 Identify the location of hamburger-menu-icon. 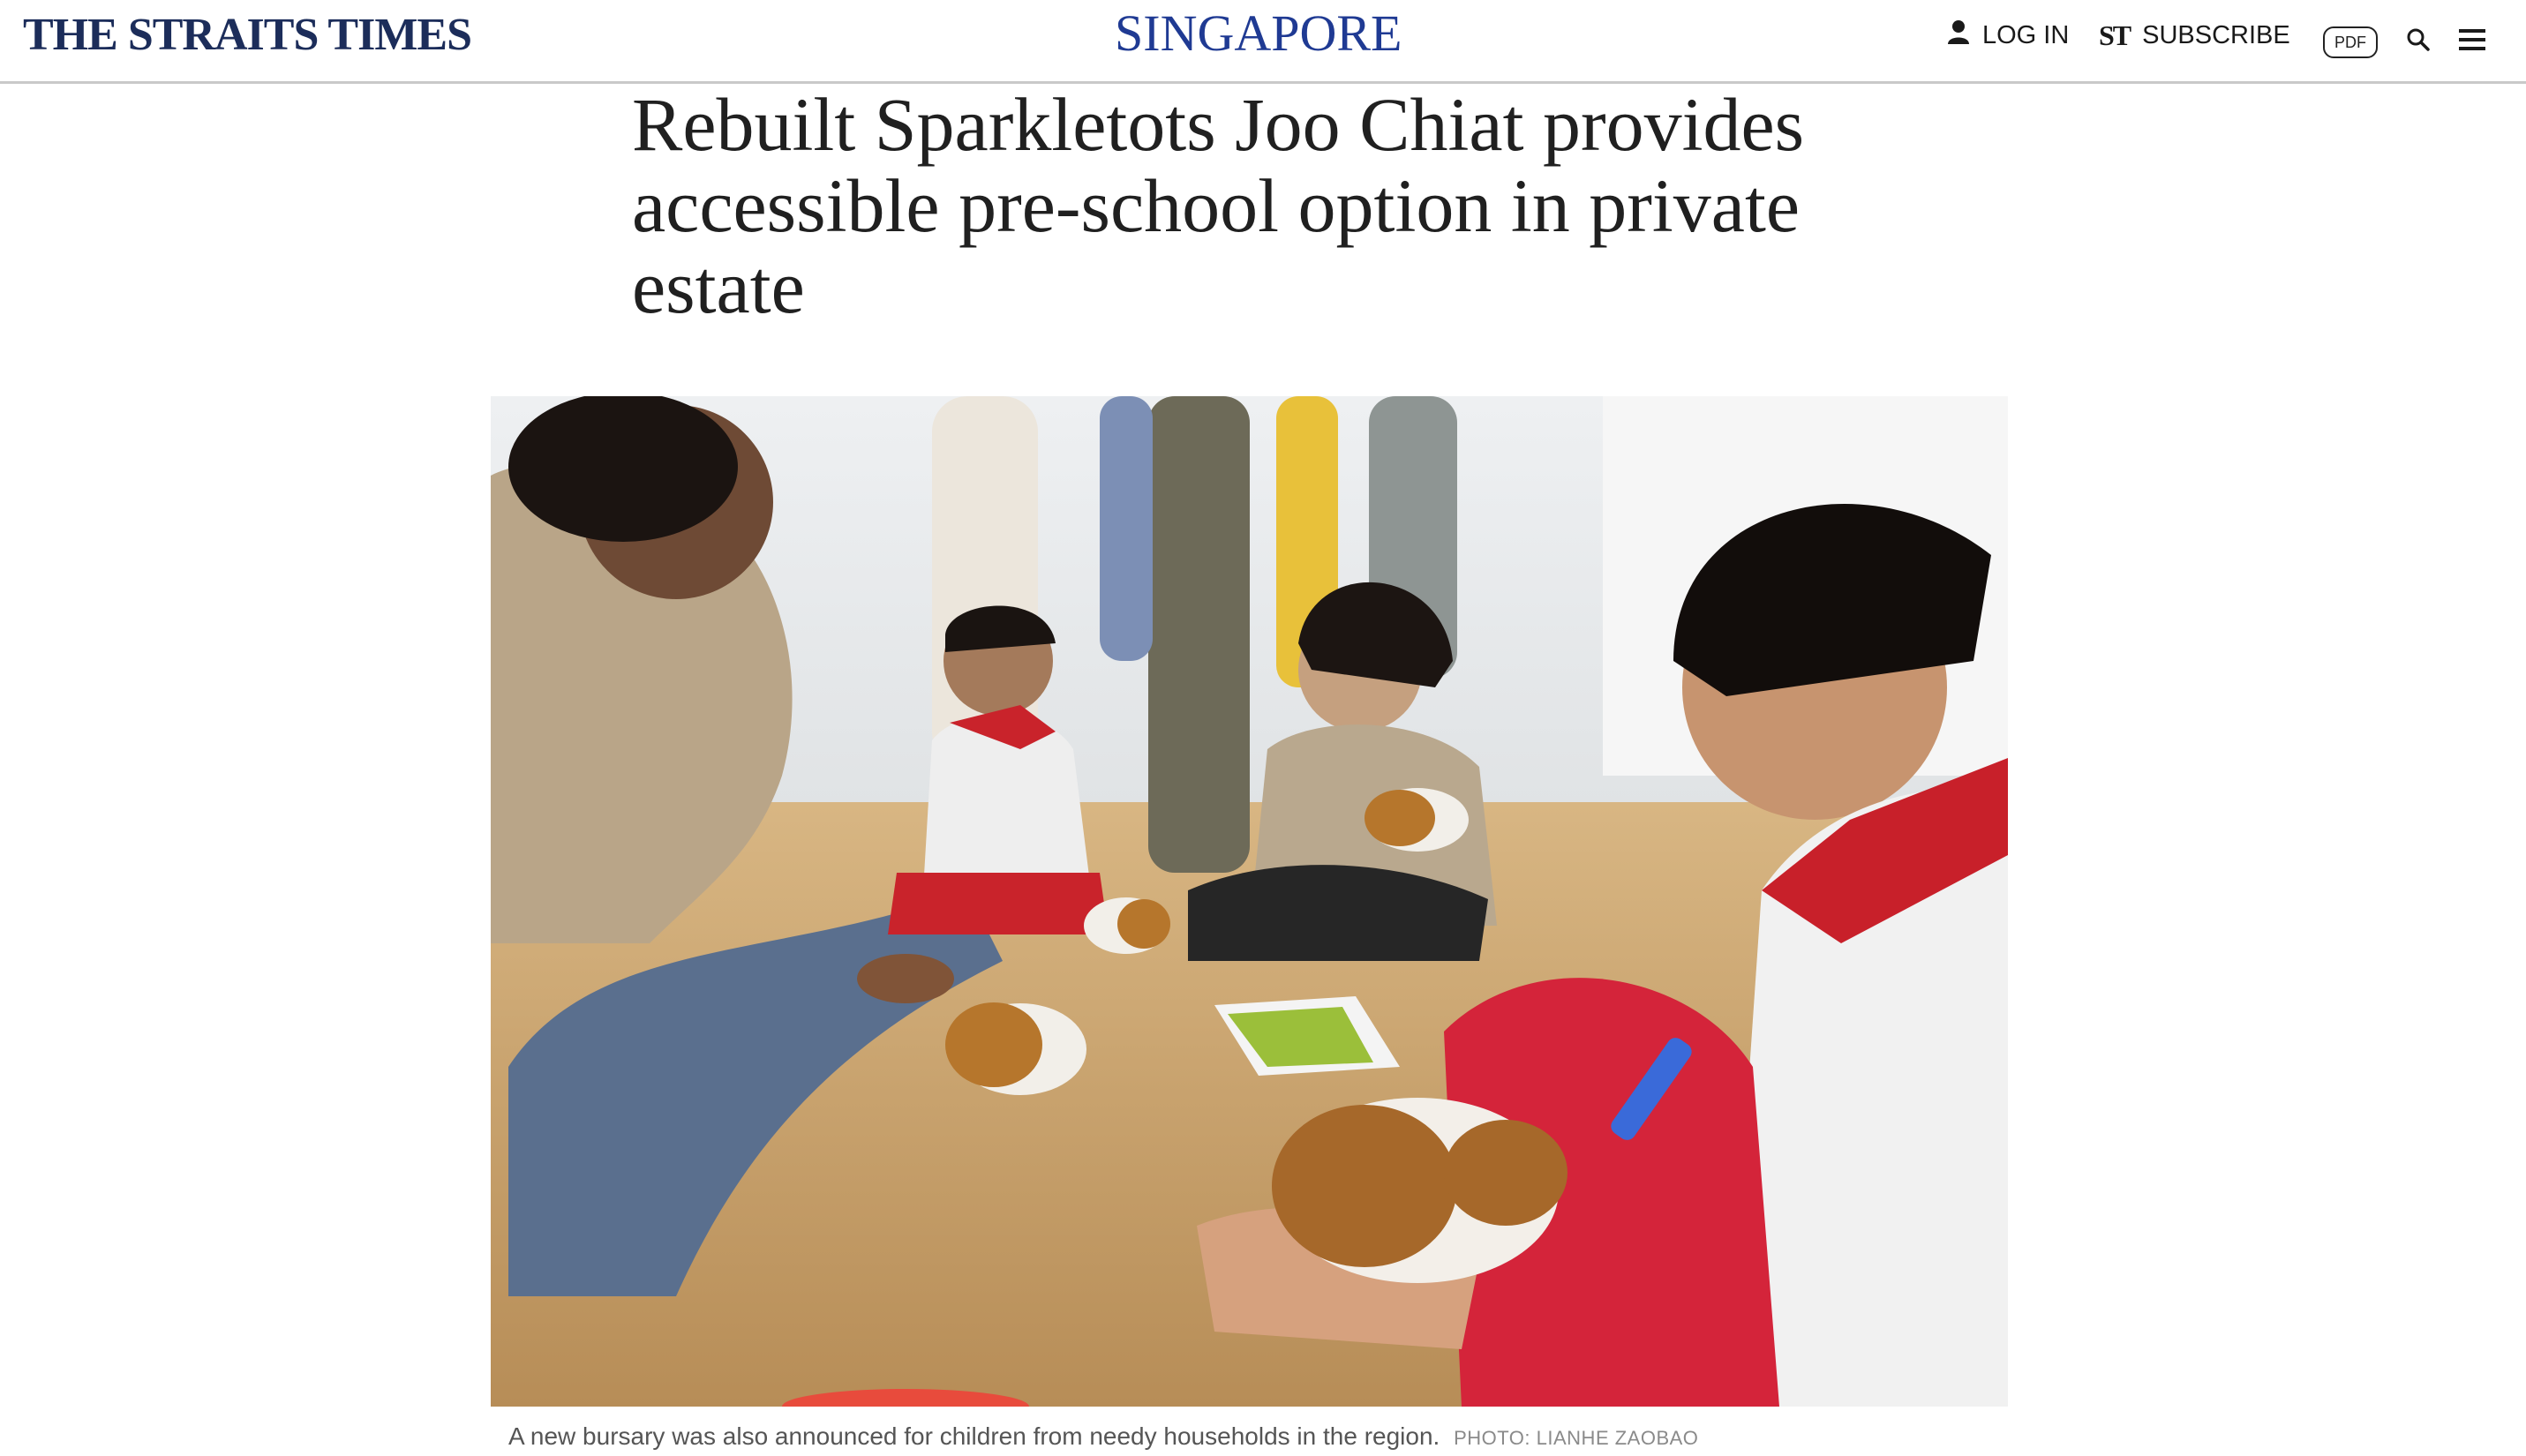
(2472, 39).